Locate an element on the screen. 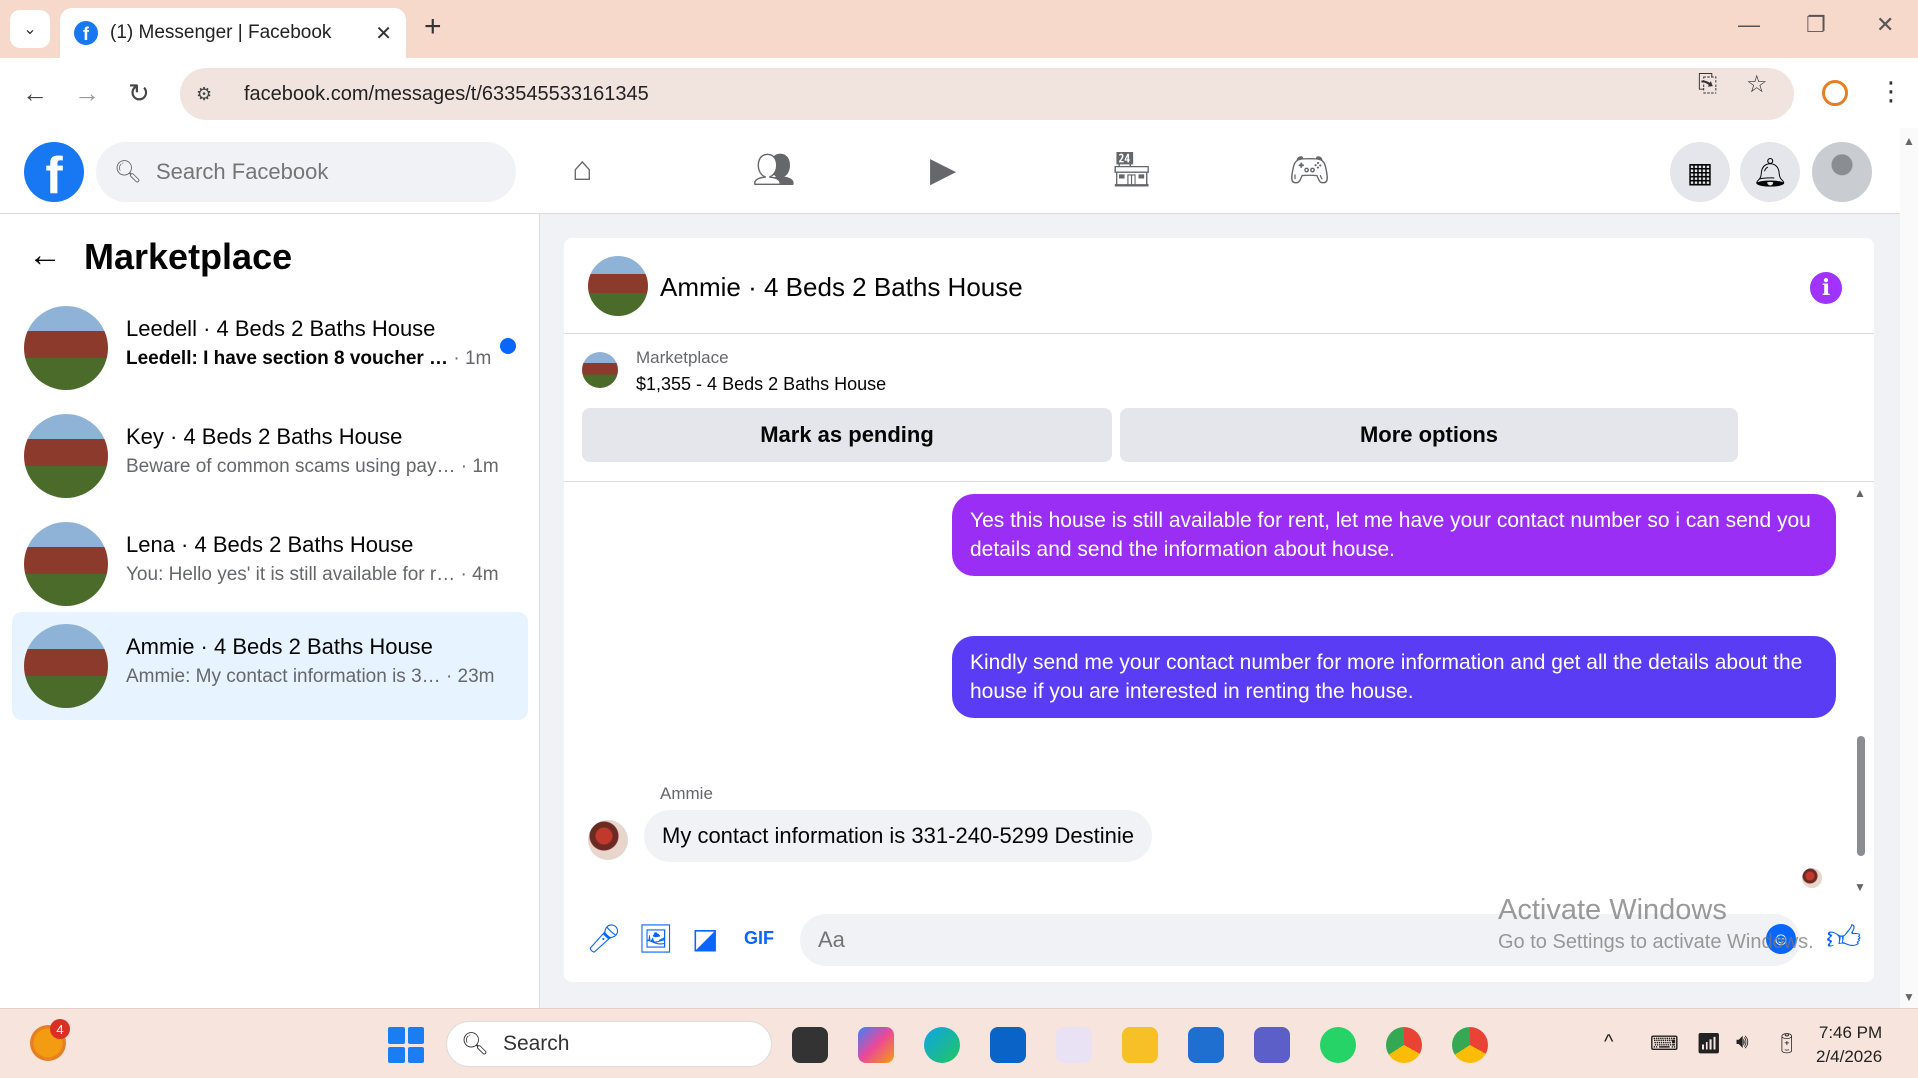 The image size is (1918, 1078). task-view-icon is located at coordinates (810, 1045).